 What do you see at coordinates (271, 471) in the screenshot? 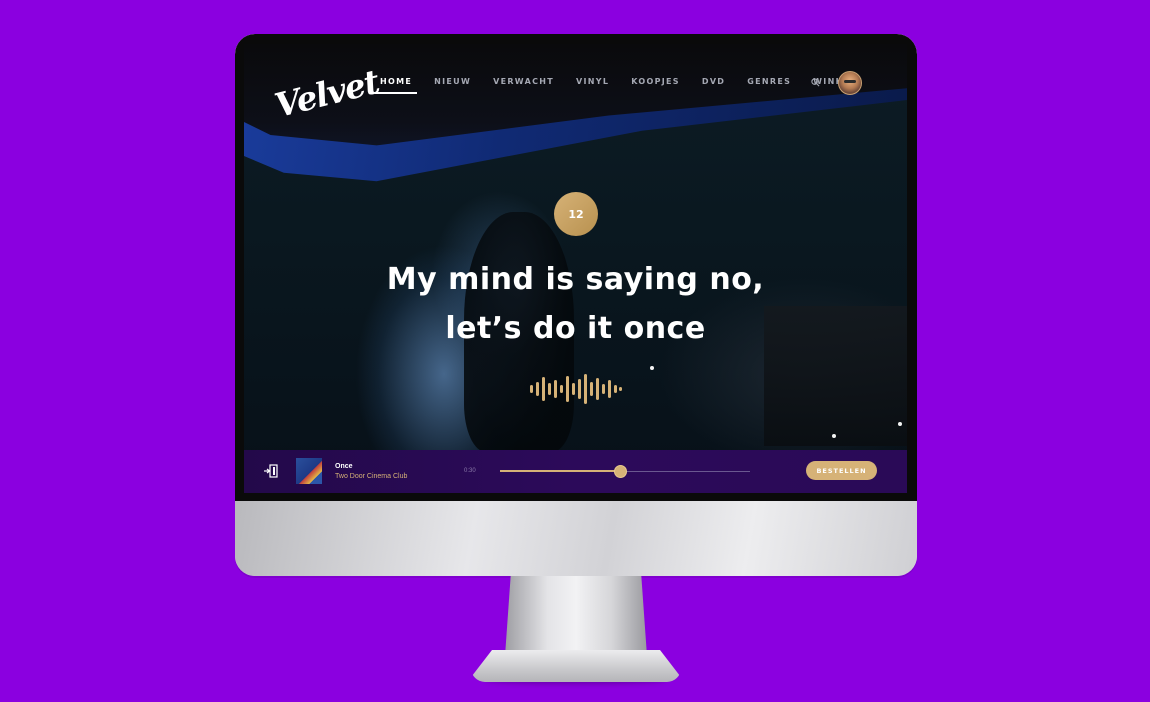
I see `exit-icon` at bounding box center [271, 471].